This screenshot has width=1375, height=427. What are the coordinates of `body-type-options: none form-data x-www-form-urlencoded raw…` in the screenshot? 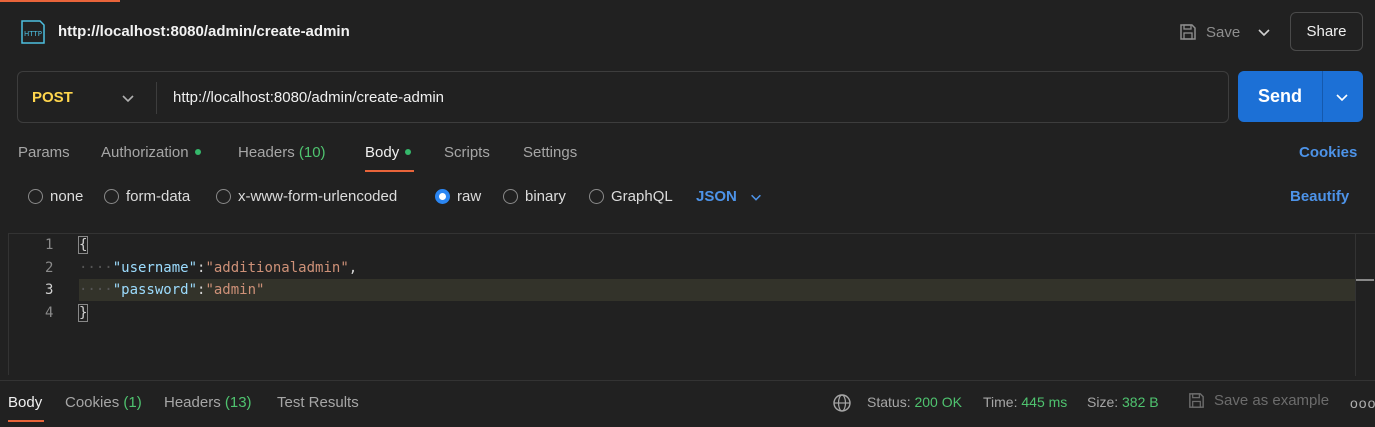 It's located at (687, 198).